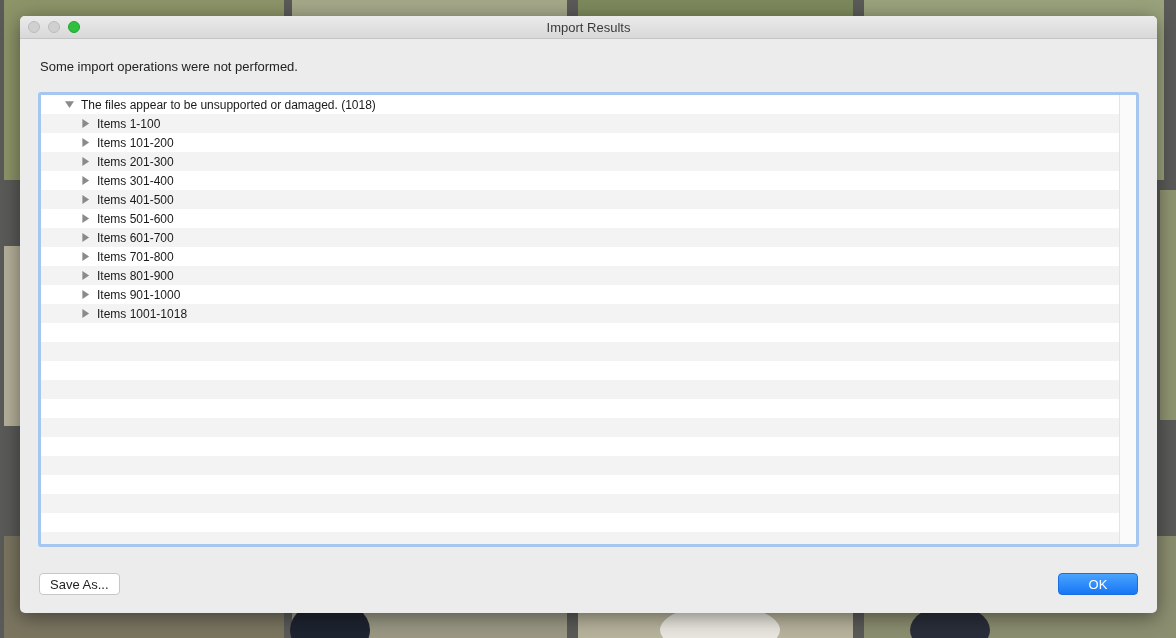 The image size is (1176, 638). What do you see at coordinates (135, 256) in the screenshot?
I see `tree-item: Items 701-800` at bounding box center [135, 256].